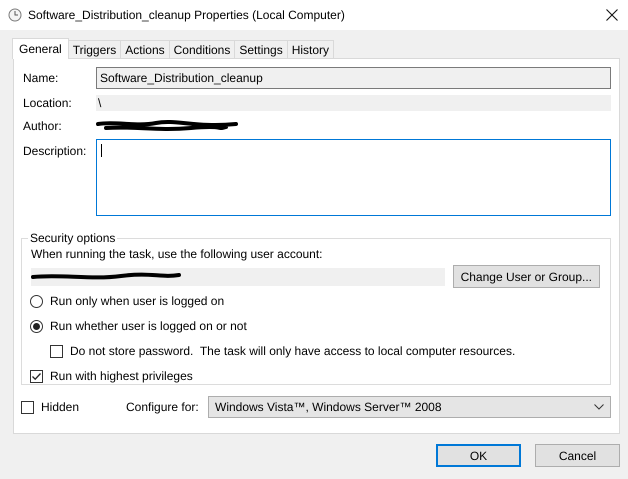  Describe the element at coordinates (310, 49) in the screenshot. I see `tab: History` at that location.